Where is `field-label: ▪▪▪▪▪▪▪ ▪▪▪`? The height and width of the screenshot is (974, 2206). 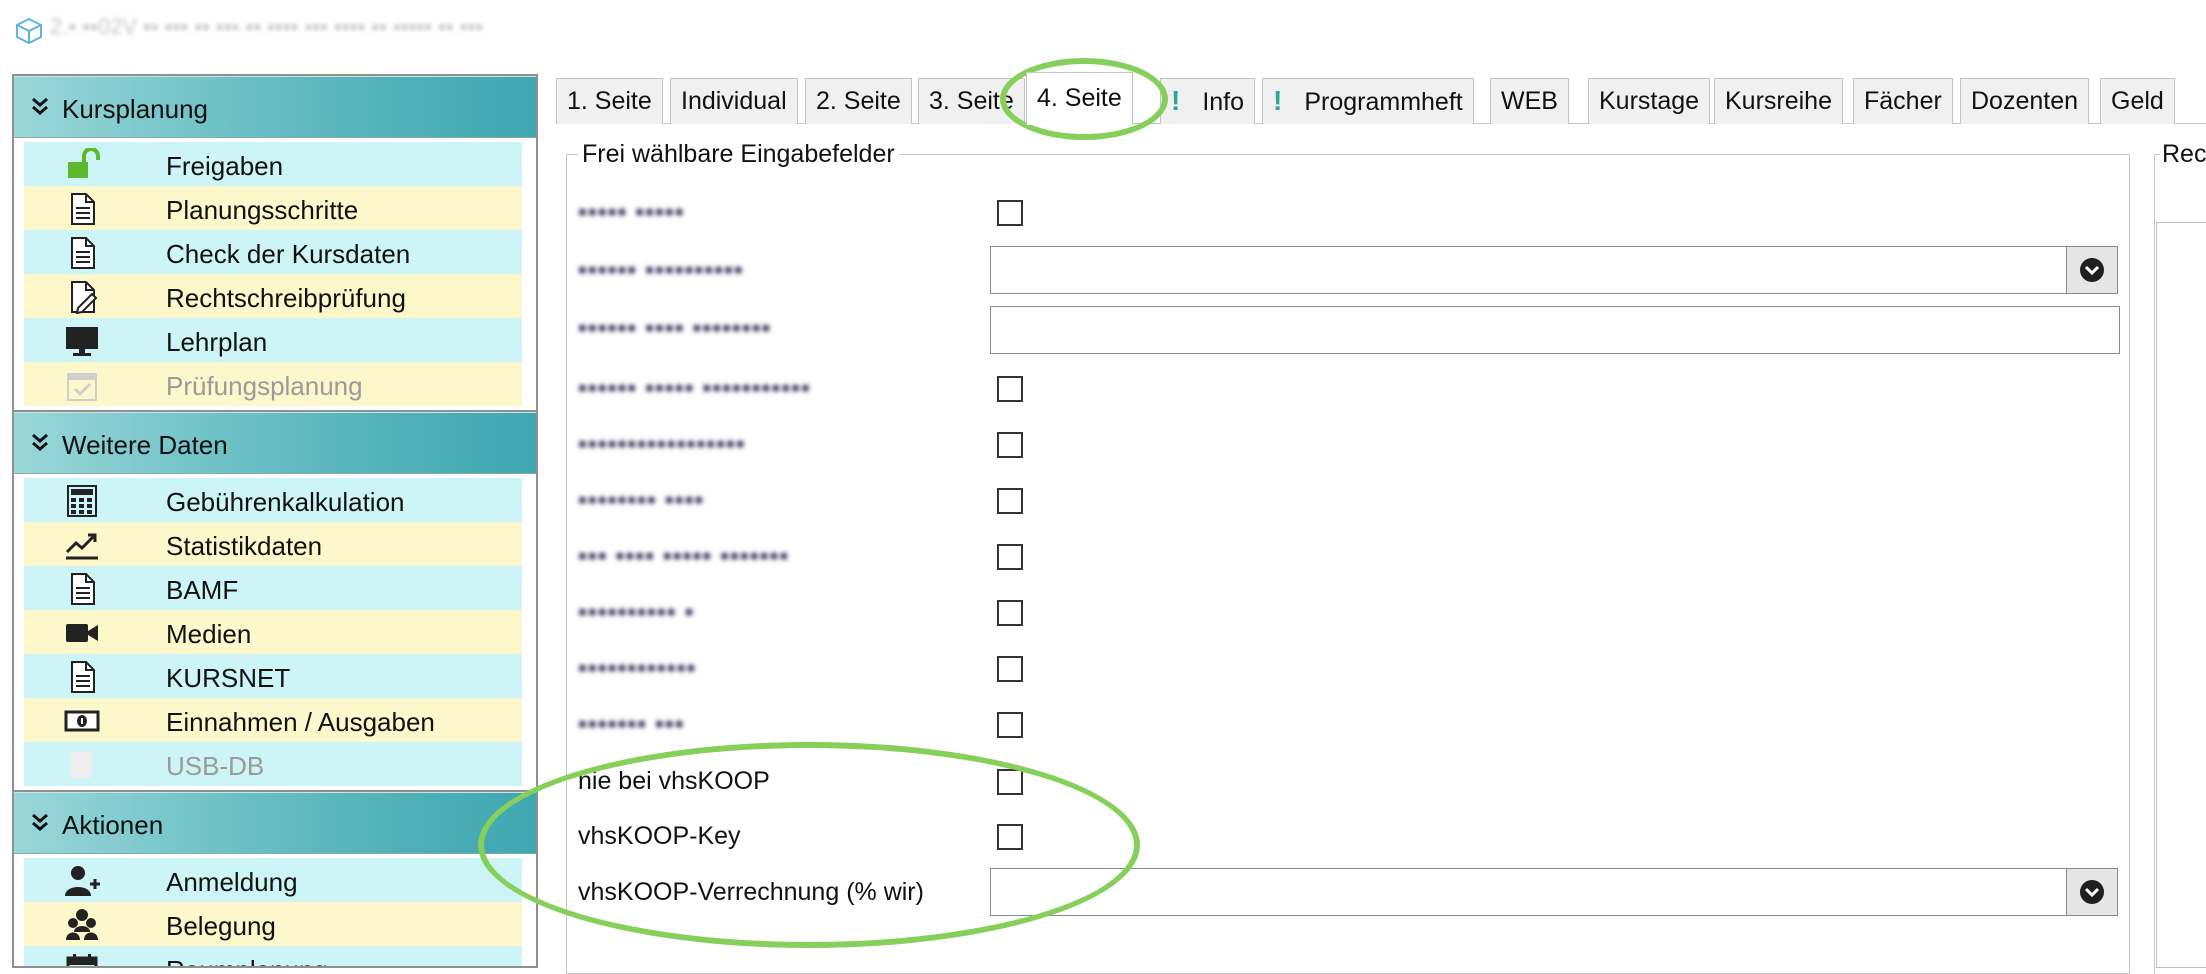 field-label: ▪▪▪▪▪▪▪ ▪▪▪ is located at coordinates (631, 724).